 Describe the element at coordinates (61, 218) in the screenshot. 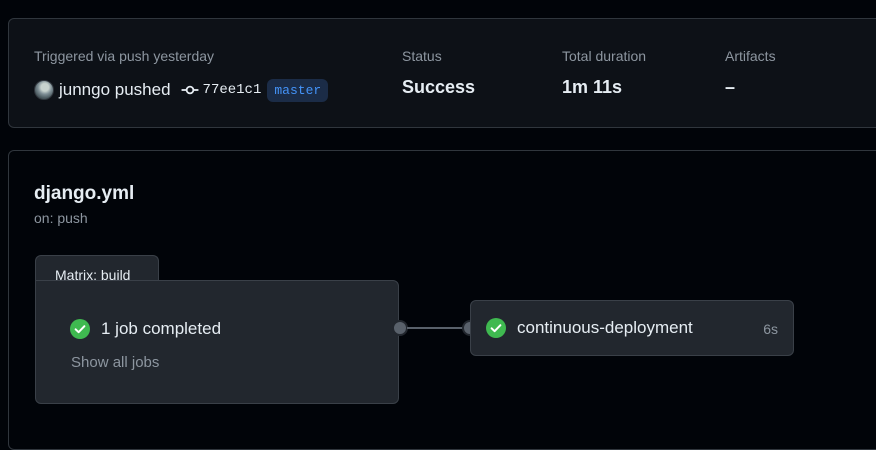

I see `workflow-trigger: on: push` at that location.